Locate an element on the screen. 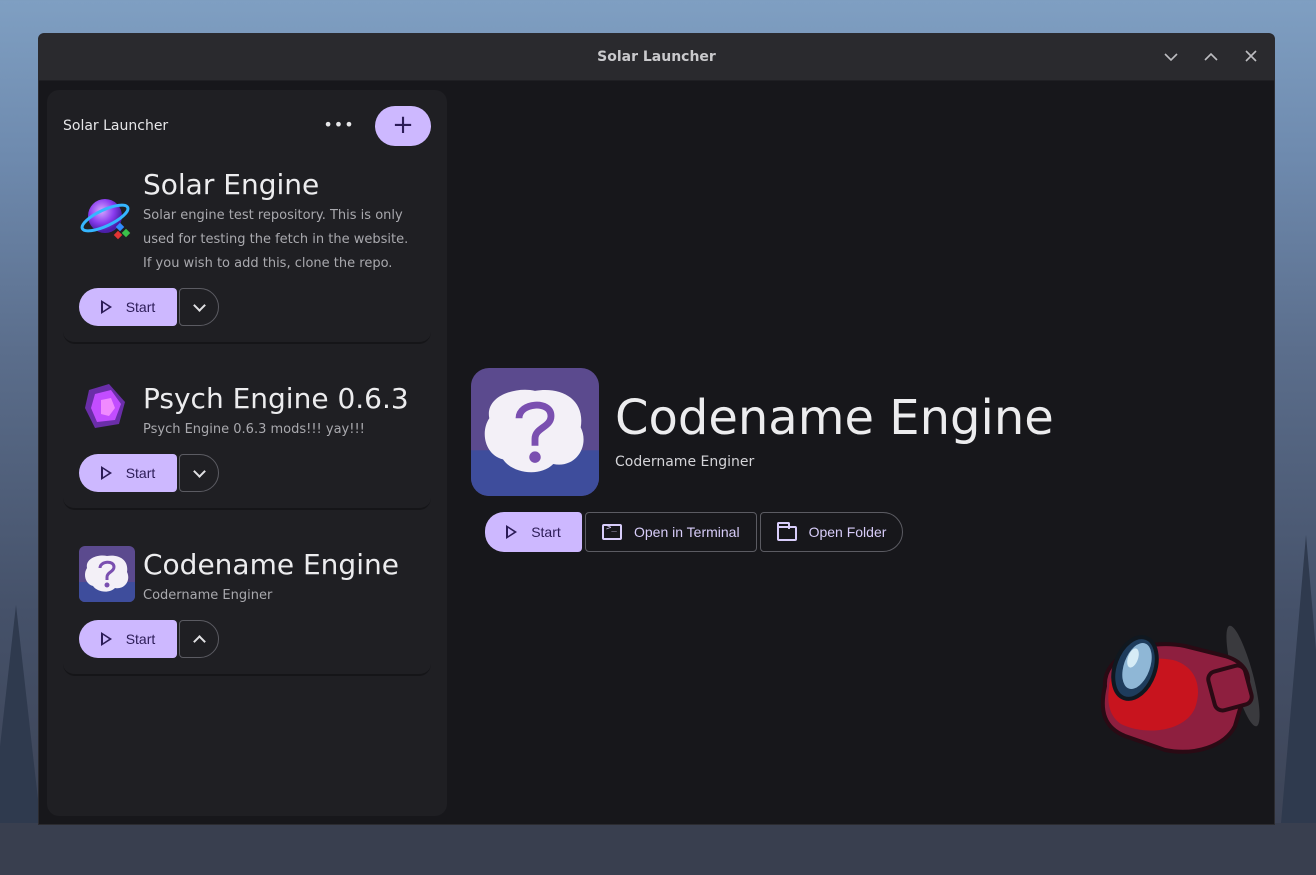  engine-name: Psych Engine 0.6.3 is located at coordinates (276, 398).